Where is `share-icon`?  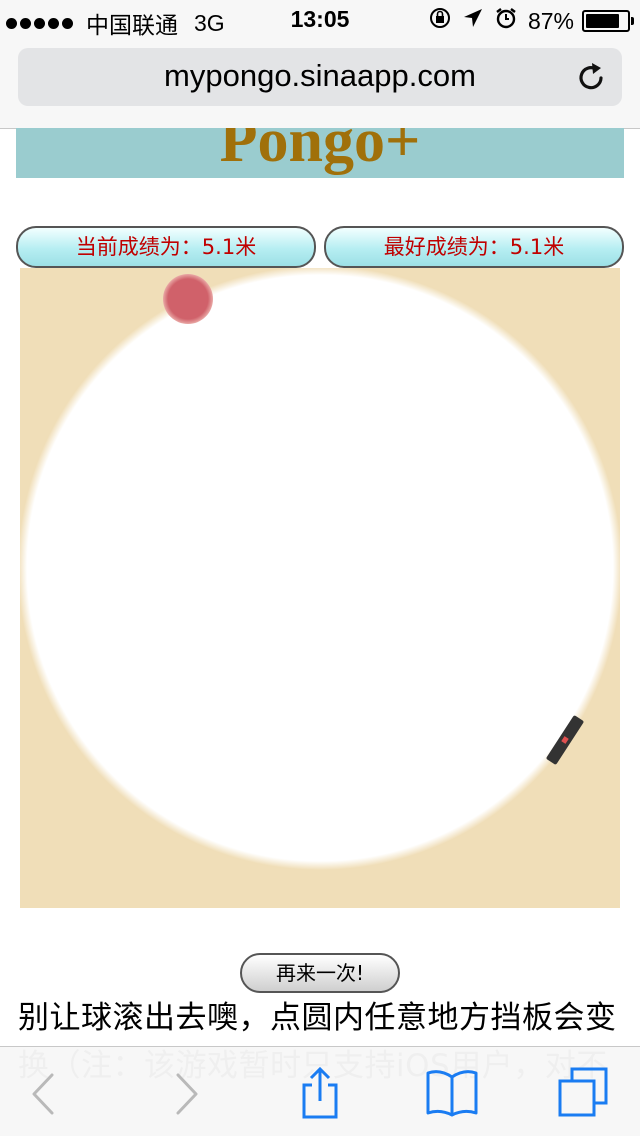
share-icon is located at coordinates (320, 1093).